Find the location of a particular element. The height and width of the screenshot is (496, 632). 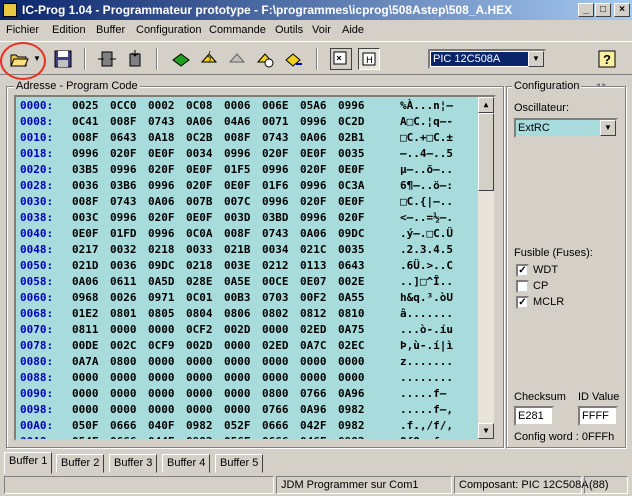

hex-word: 0A18 is located at coordinates (161, 137).